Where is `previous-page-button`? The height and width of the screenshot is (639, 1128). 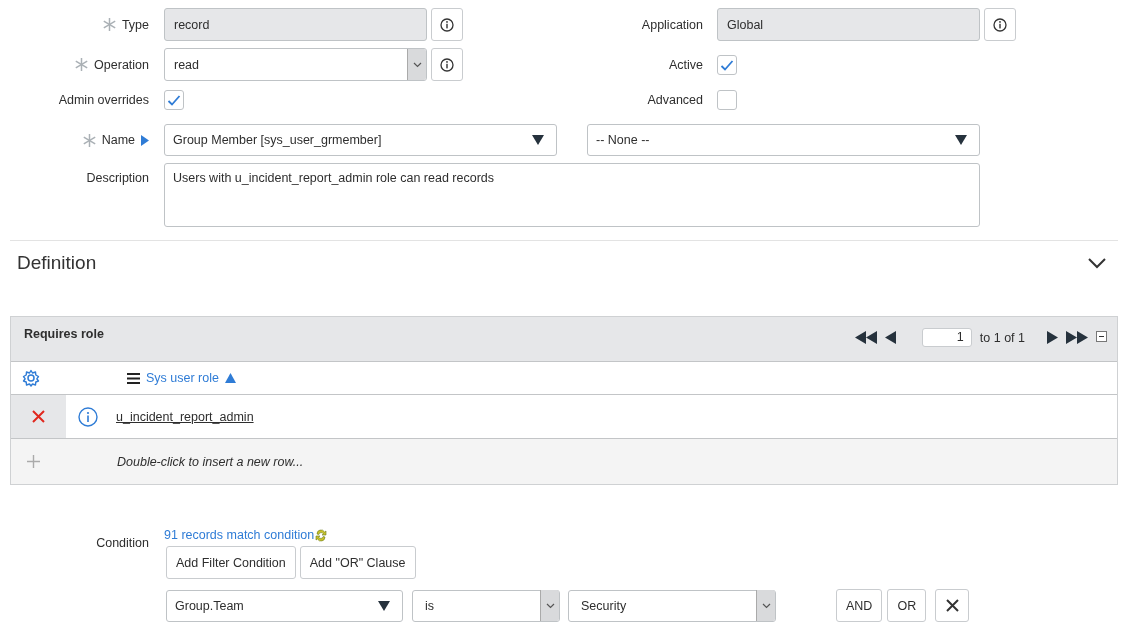
previous-page-button is located at coordinates (890, 337).